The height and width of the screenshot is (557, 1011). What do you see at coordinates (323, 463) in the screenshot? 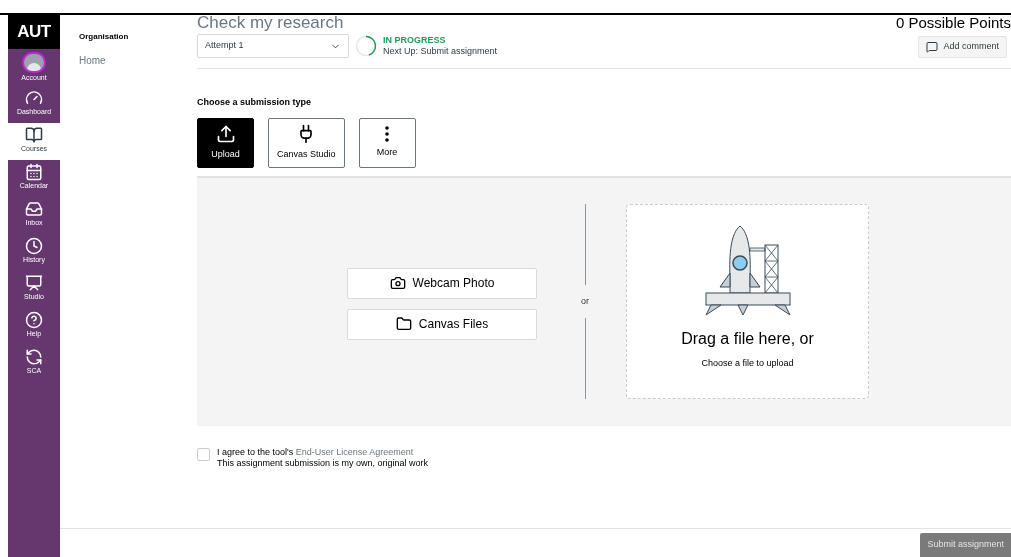
I see `agreement-note: This assignment submission is my own, original work` at bounding box center [323, 463].